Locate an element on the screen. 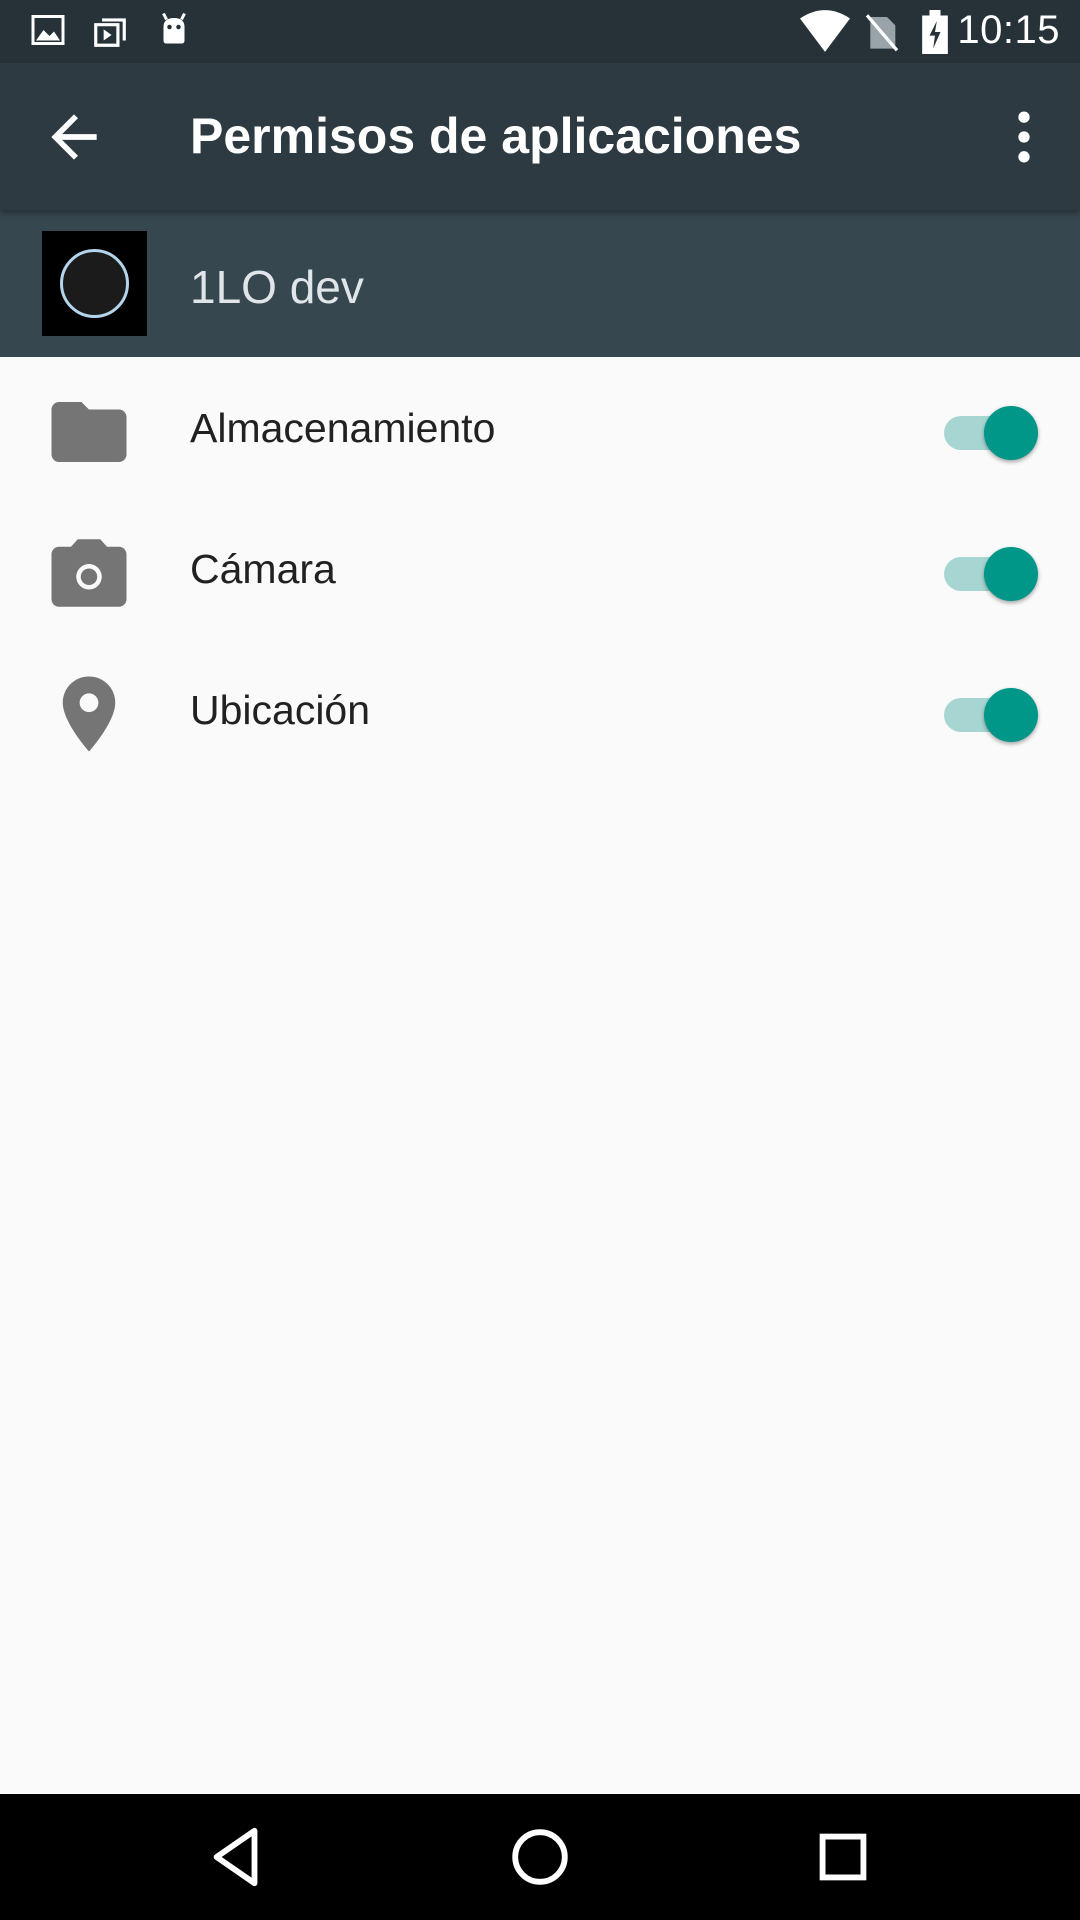  storage-toggle is located at coordinates (991, 431).